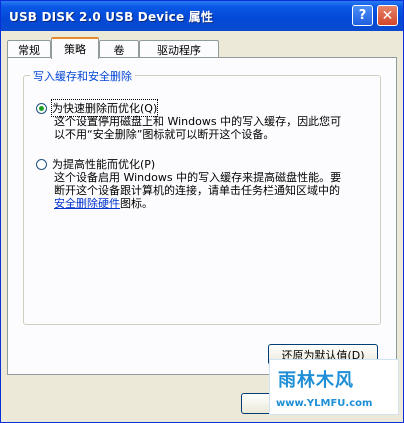 This screenshot has width=404, height=423. Describe the element at coordinates (198, 121) in the screenshot. I see `desc-line: 这个设置停用磁盘上和 Windows 中的写入缓存，因此您可` at that location.